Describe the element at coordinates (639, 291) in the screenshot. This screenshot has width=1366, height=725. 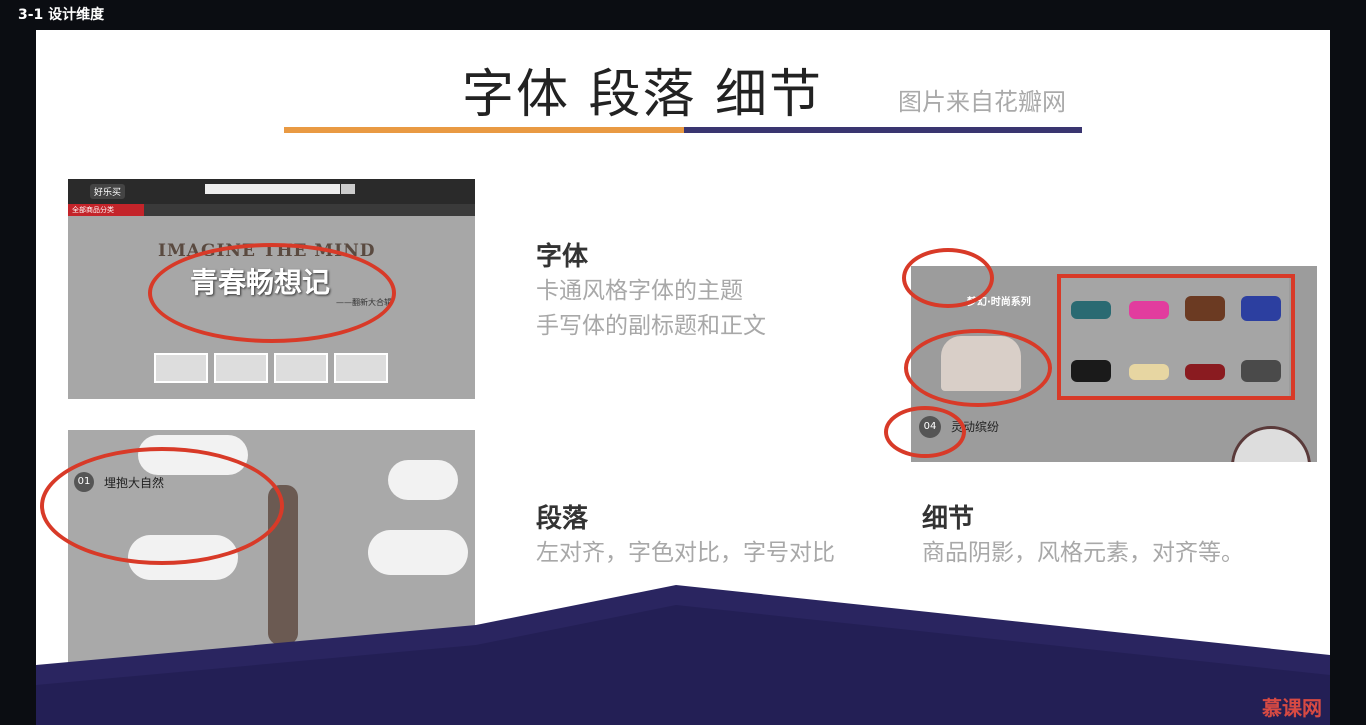
I see `font-desc-line-1: 卡通风格字体的主题` at that location.